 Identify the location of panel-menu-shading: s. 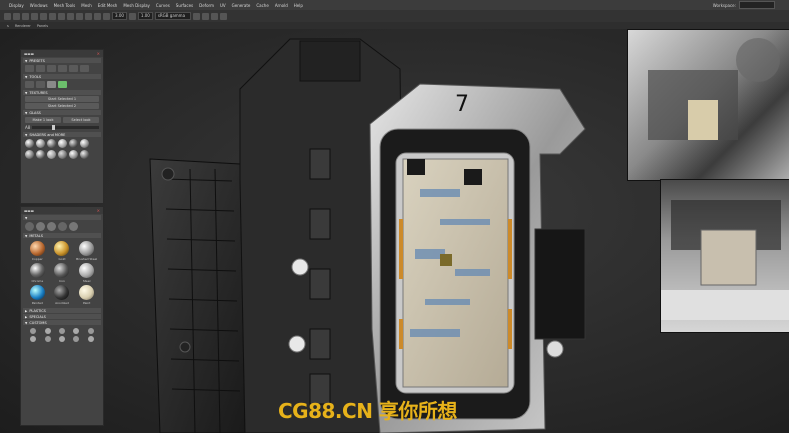
(8, 26).